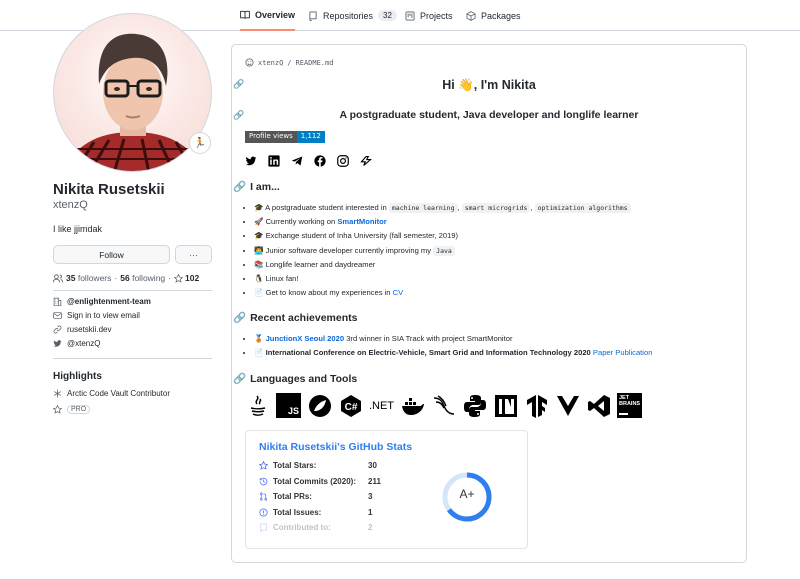  I want to click on tab-projects: Projects, so click(429, 15).